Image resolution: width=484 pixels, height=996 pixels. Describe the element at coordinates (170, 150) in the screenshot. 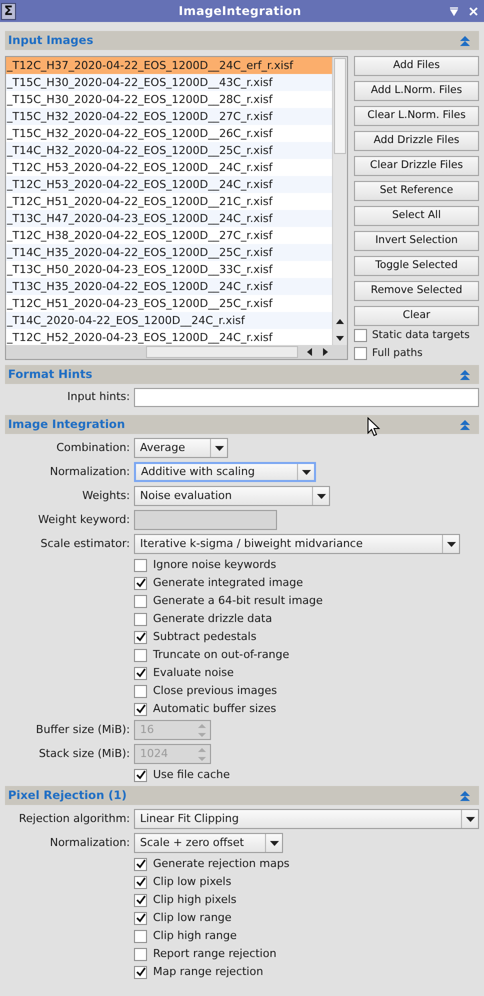

I see `file-list-item: _T14C_H32_2020-04-22_EOS_1200D__25C_r.xisf` at that location.